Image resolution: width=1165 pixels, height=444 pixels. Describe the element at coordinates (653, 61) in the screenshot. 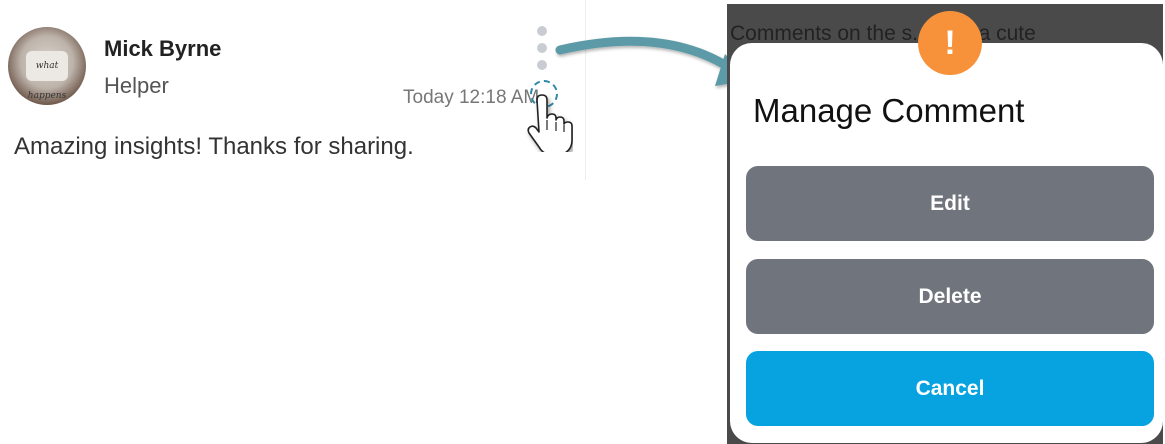

I see `arrow-icon` at that location.